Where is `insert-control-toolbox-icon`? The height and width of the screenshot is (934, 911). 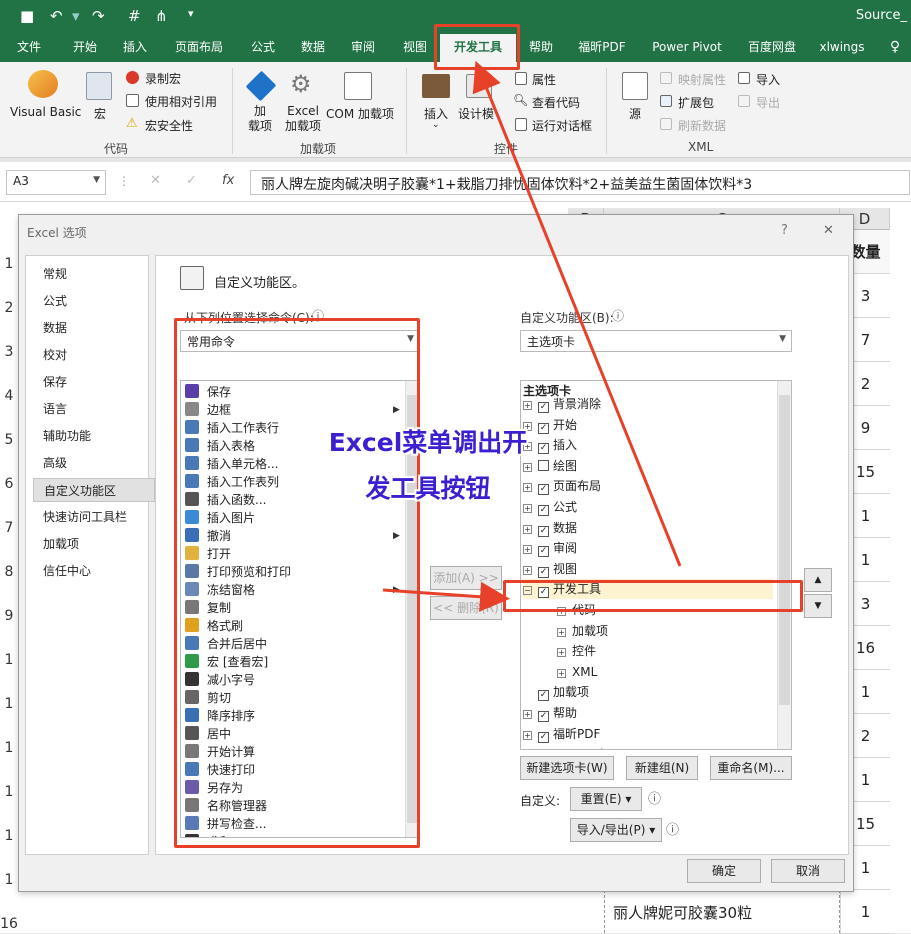
insert-control-toolbox-icon is located at coordinates (436, 86).